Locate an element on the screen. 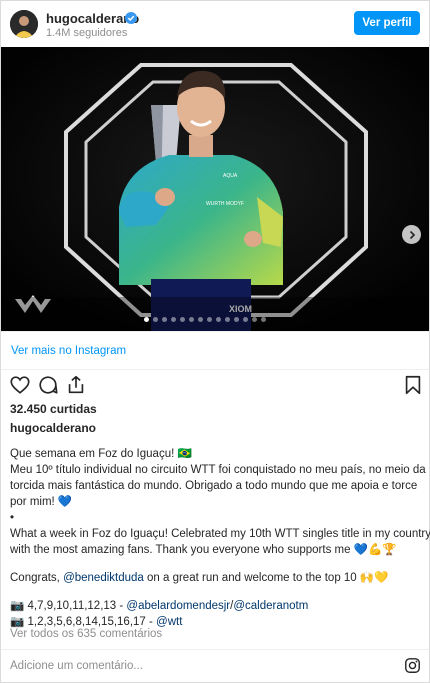 This screenshot has height=683, width=430. caption-author: hugocalderano is located at coordinates (53, 428).